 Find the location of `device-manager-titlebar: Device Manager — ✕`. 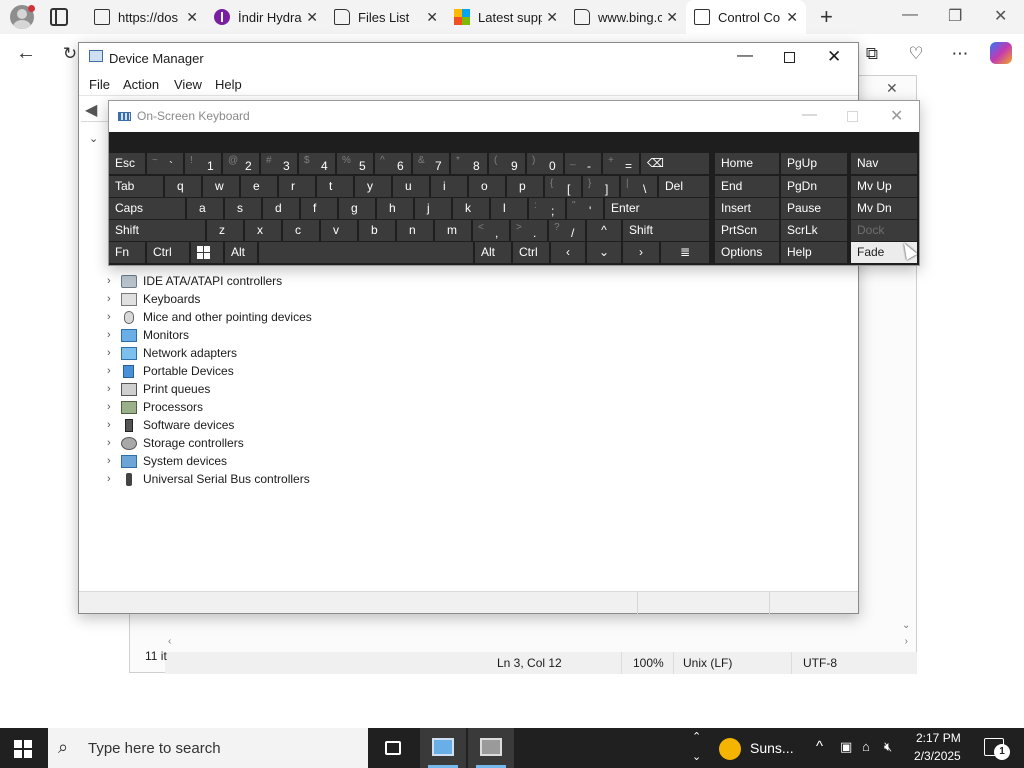

device-manager-titlebar: Device Manager — ✕ is located at coordinates (468, 58).